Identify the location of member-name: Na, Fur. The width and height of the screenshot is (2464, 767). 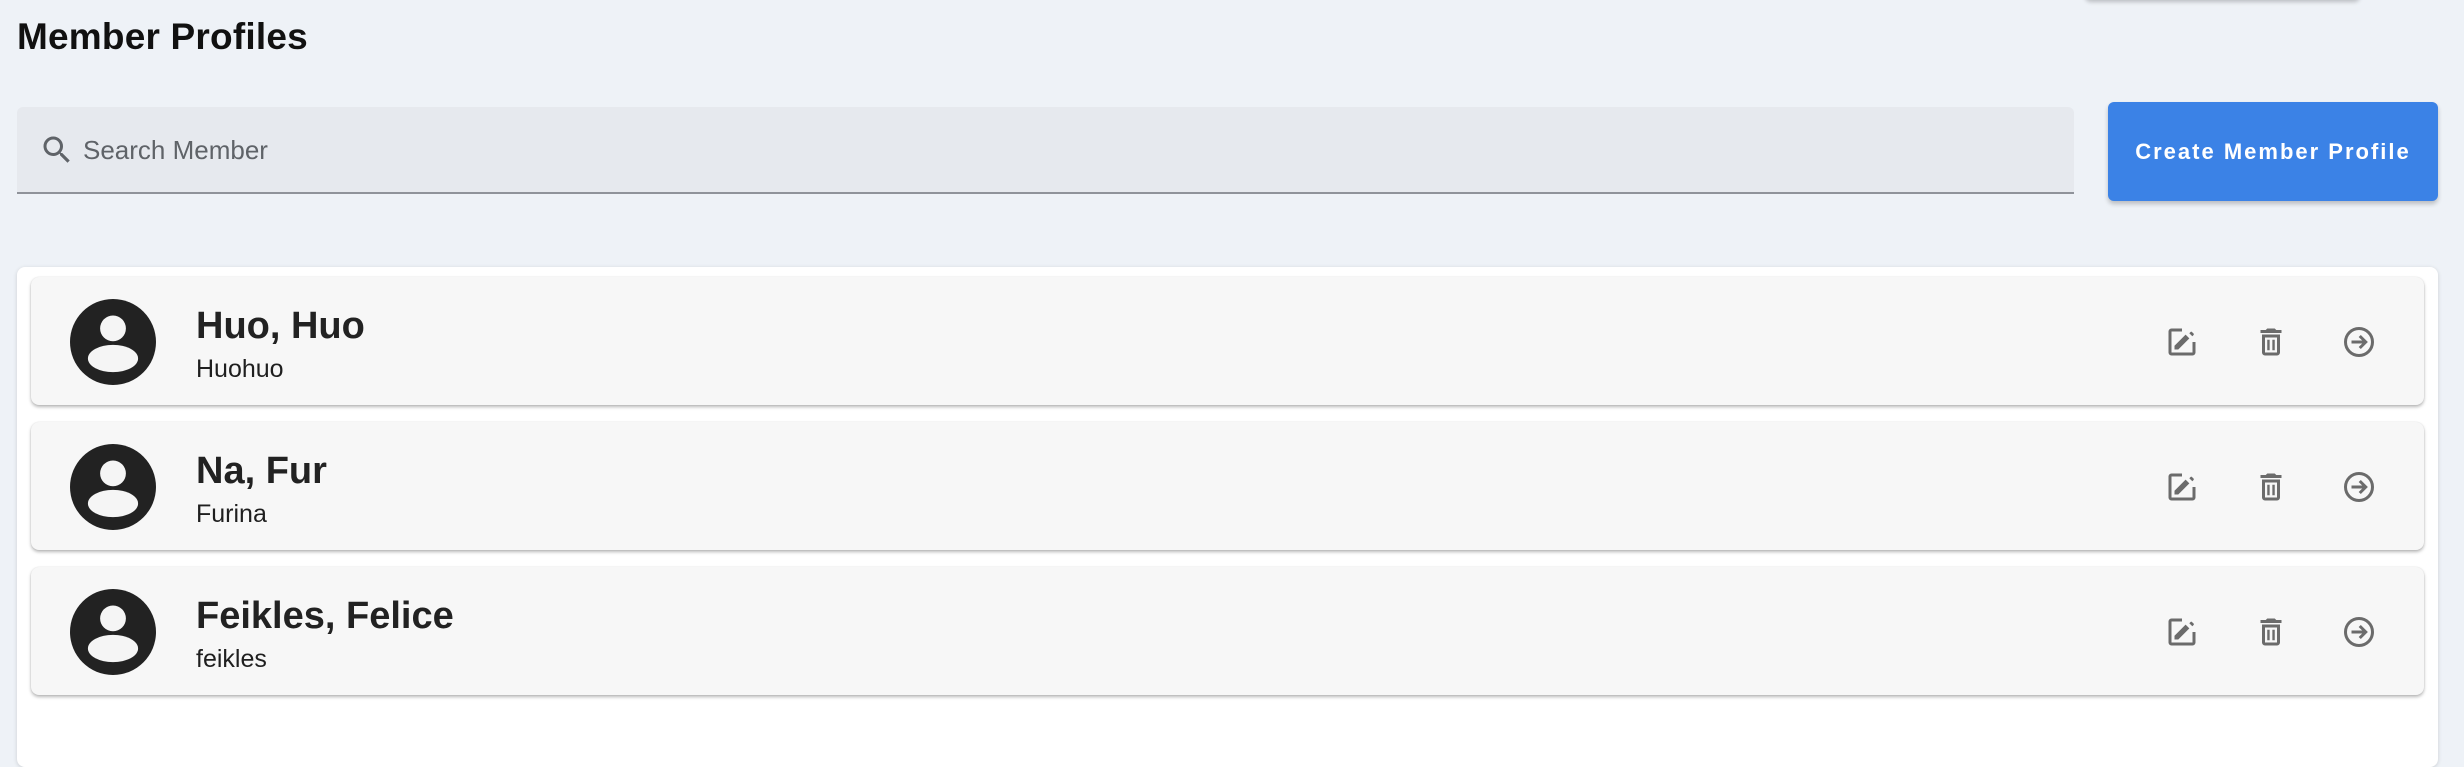
(261, 471).